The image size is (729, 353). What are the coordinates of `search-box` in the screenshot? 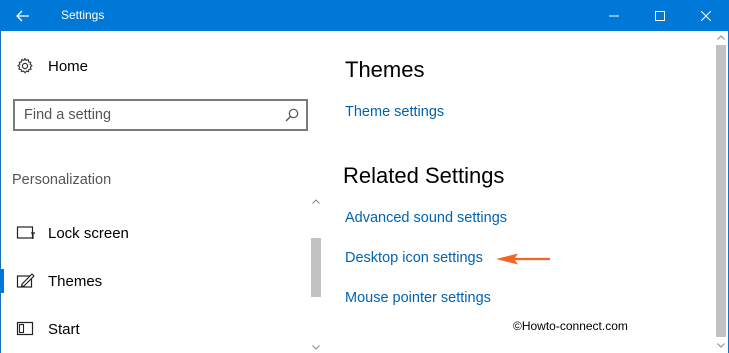 It's located at (160, 115).